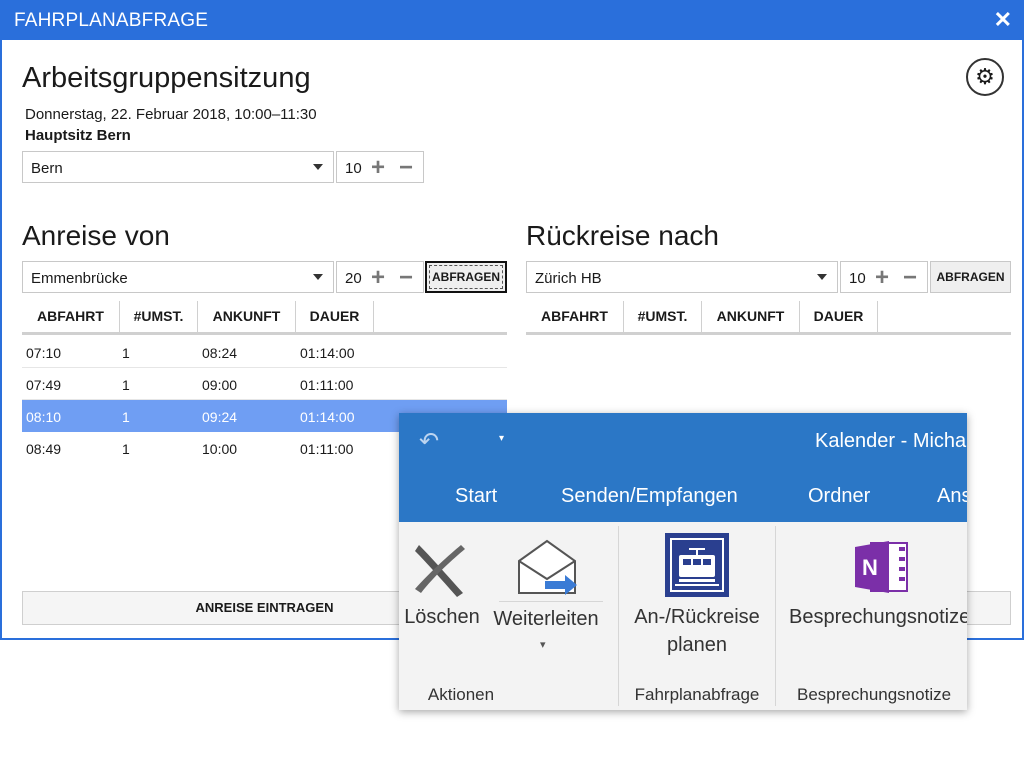 The width and height of the screenshot is (1024, 768). I want to click on group-label-notes: Besprechungsnotize, so click(874, 694).